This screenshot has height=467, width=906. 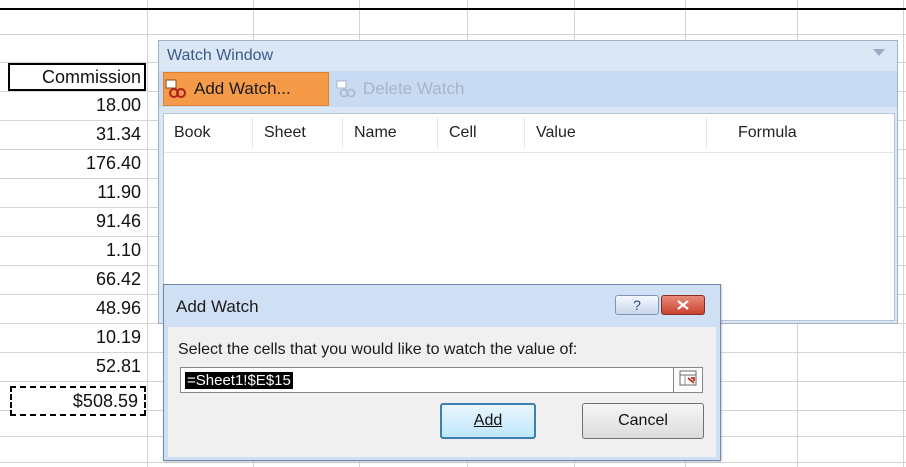 I want to click on cell-reference-value: =Sheet1!$E$15, so click(x=239, y=380).